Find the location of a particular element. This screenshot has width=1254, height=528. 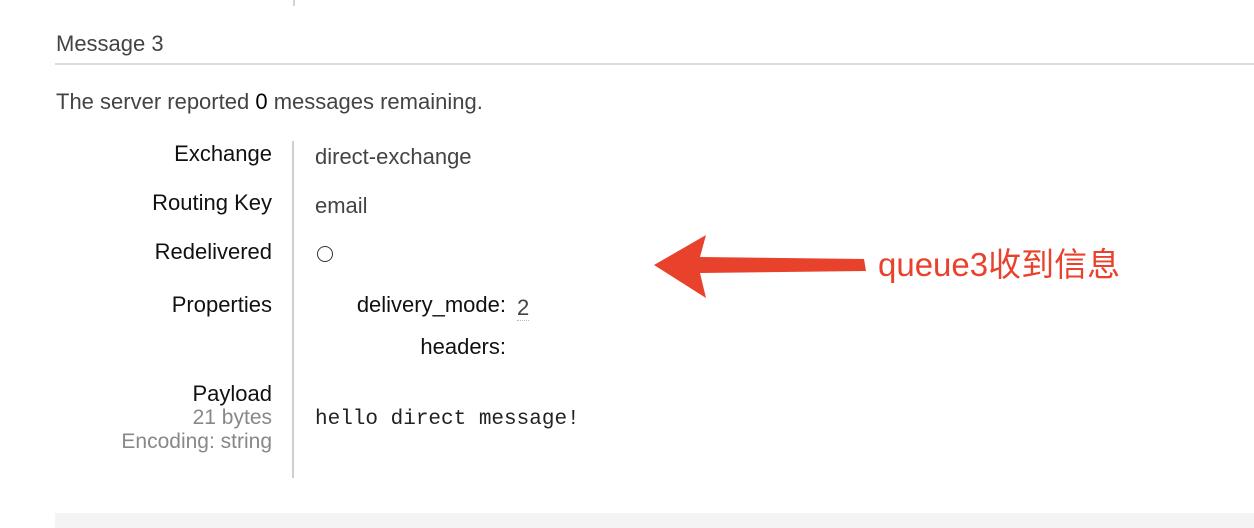

property-value-delivery-mode: 2 is located at coordinates (523, 308).